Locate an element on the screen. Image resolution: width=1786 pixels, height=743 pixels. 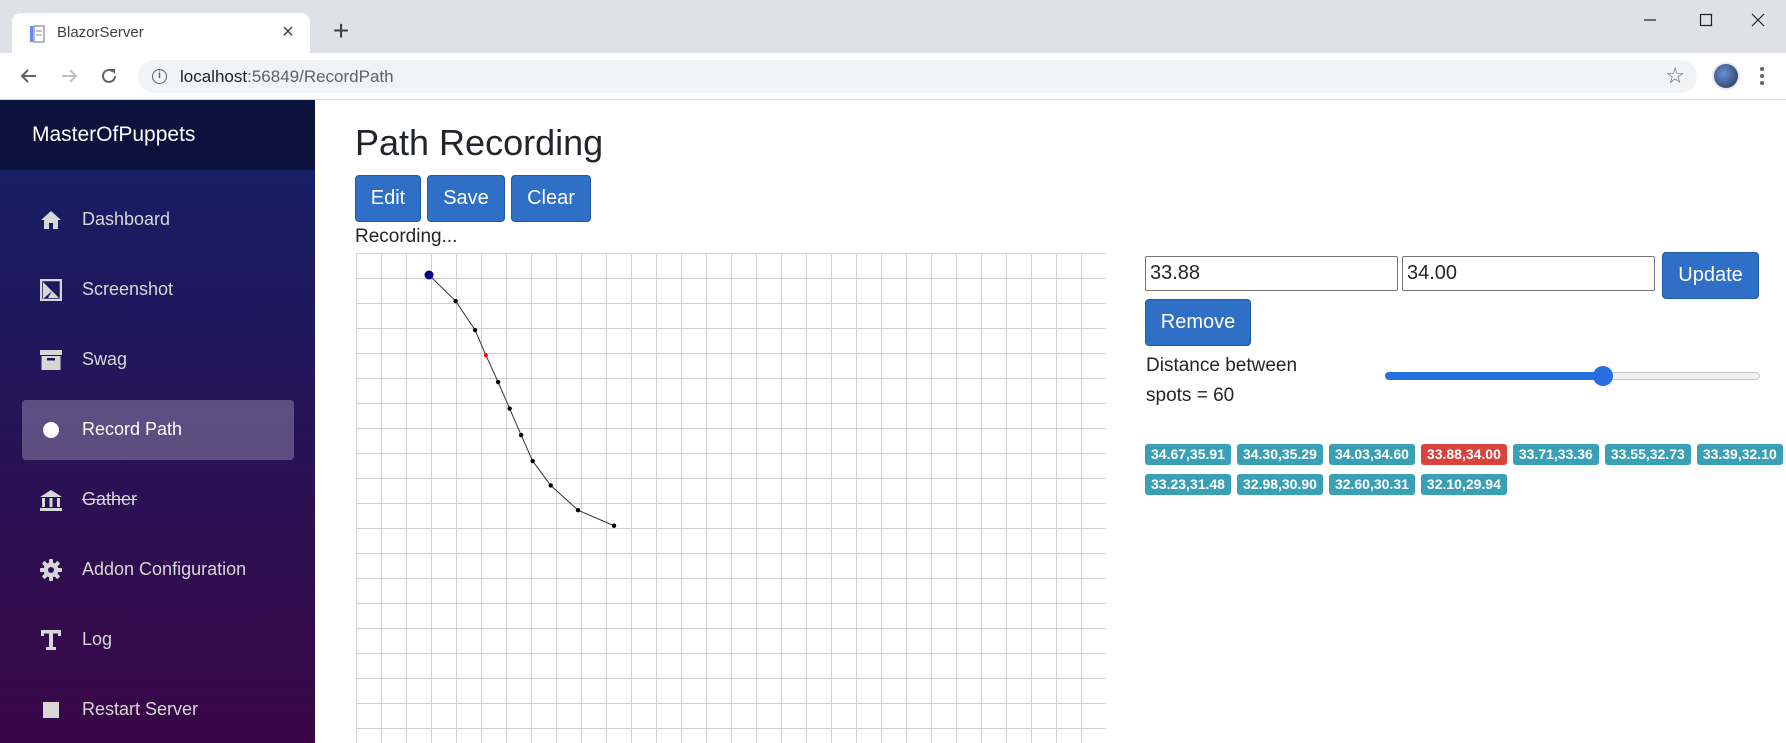
spot-badge: 33.39,32.10 is located at coordinates (1739, 454).